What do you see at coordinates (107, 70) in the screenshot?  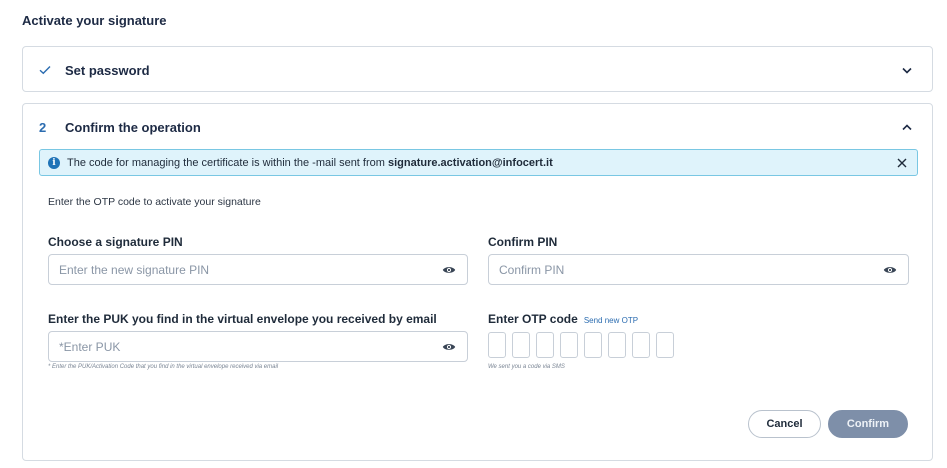 I see `step-set-password-title: Set password` at bounding box center [107, 70].